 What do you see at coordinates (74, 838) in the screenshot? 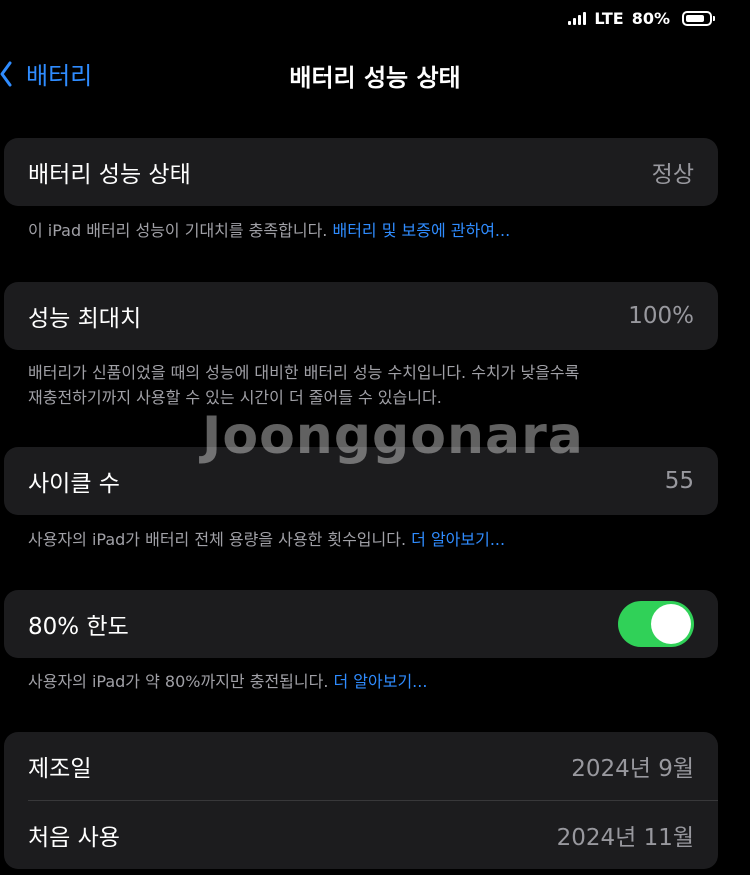
I see `first-use-date-label: 처음 사용` at bounding box center [74, 838].